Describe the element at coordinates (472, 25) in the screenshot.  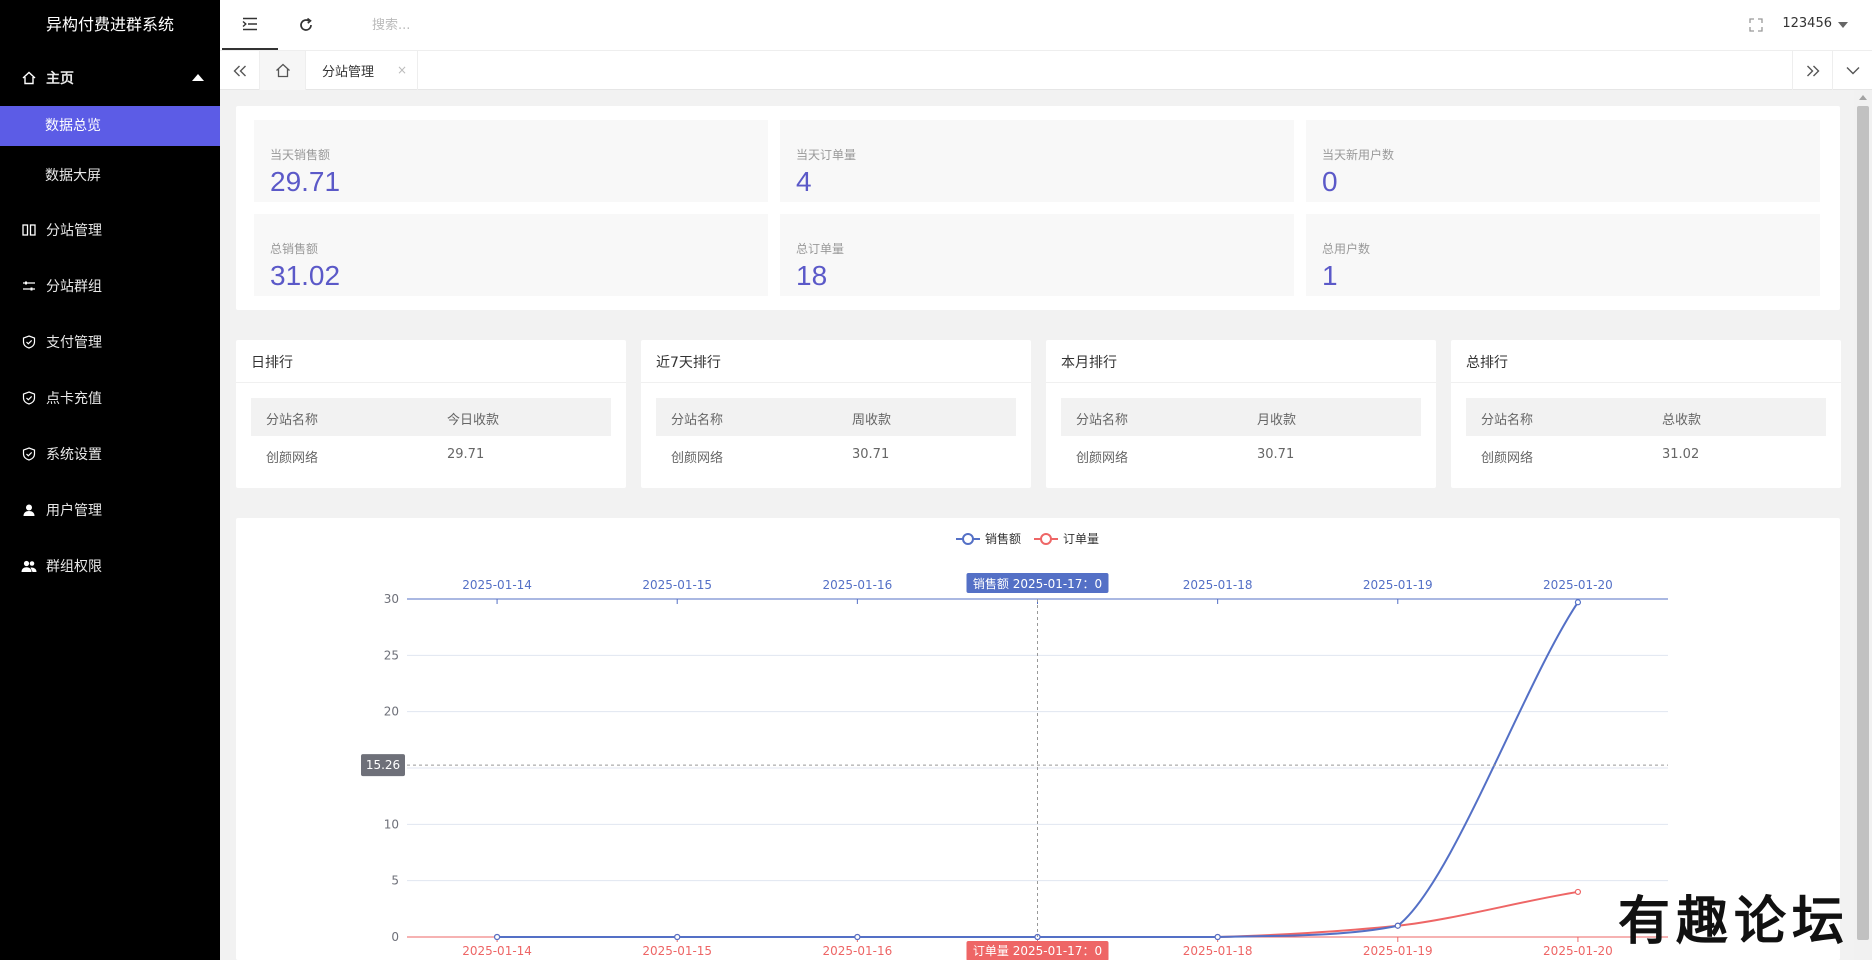
I see `search-input` at that location.